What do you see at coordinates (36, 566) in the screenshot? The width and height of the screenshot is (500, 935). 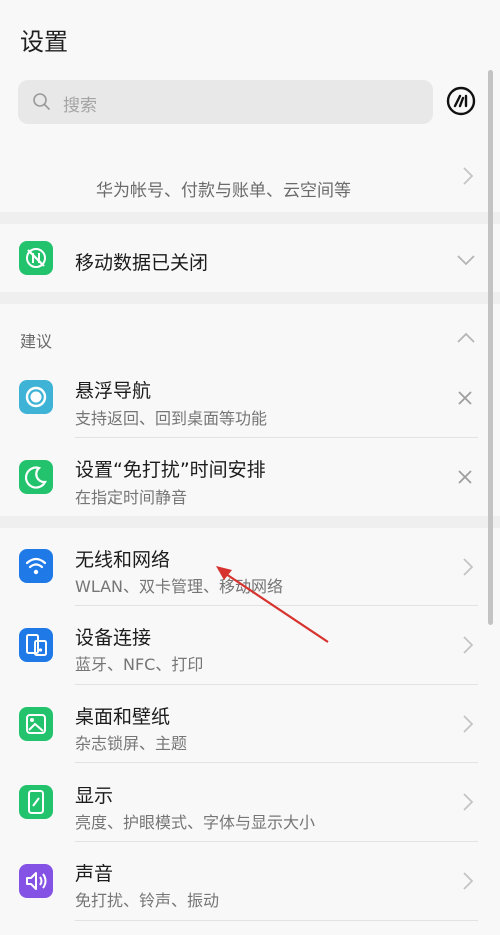 I see `wifi-icon` at bounding box center [36, 566].